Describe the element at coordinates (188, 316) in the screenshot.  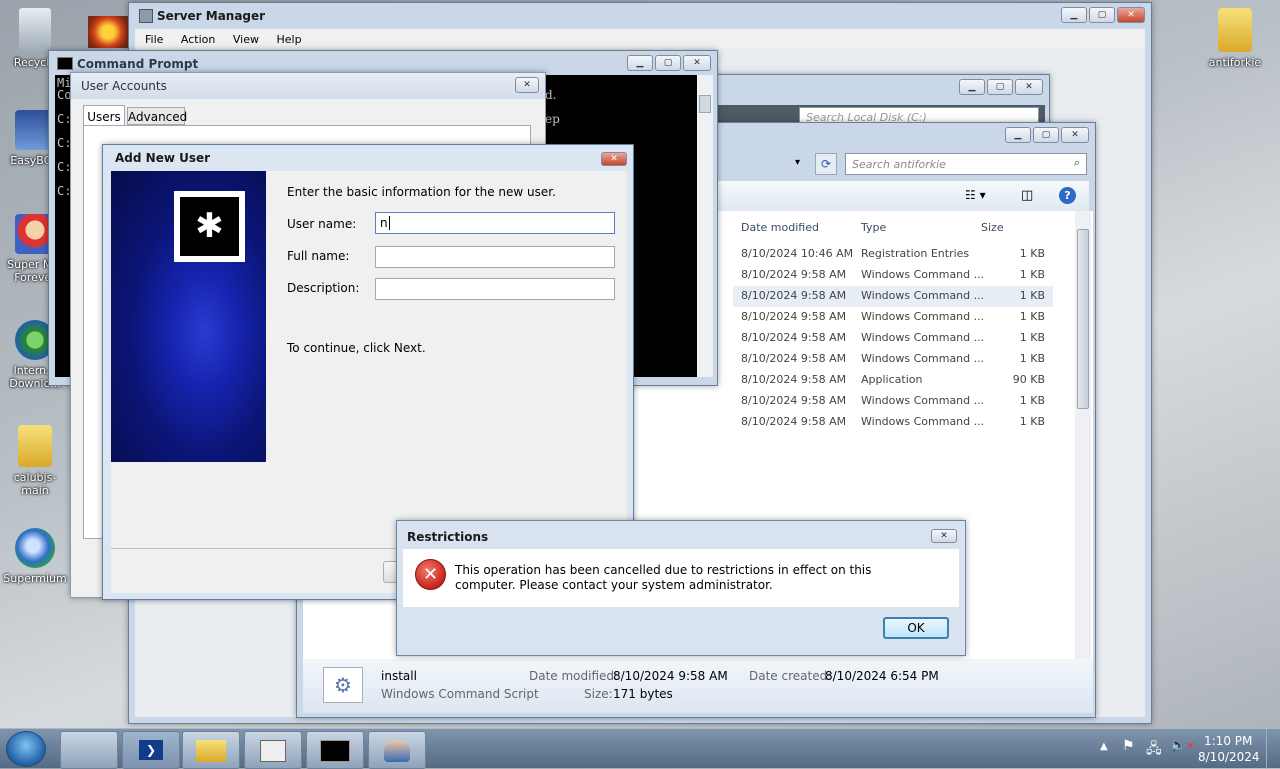
I see `wizard-banner-image: ✱` at that location.